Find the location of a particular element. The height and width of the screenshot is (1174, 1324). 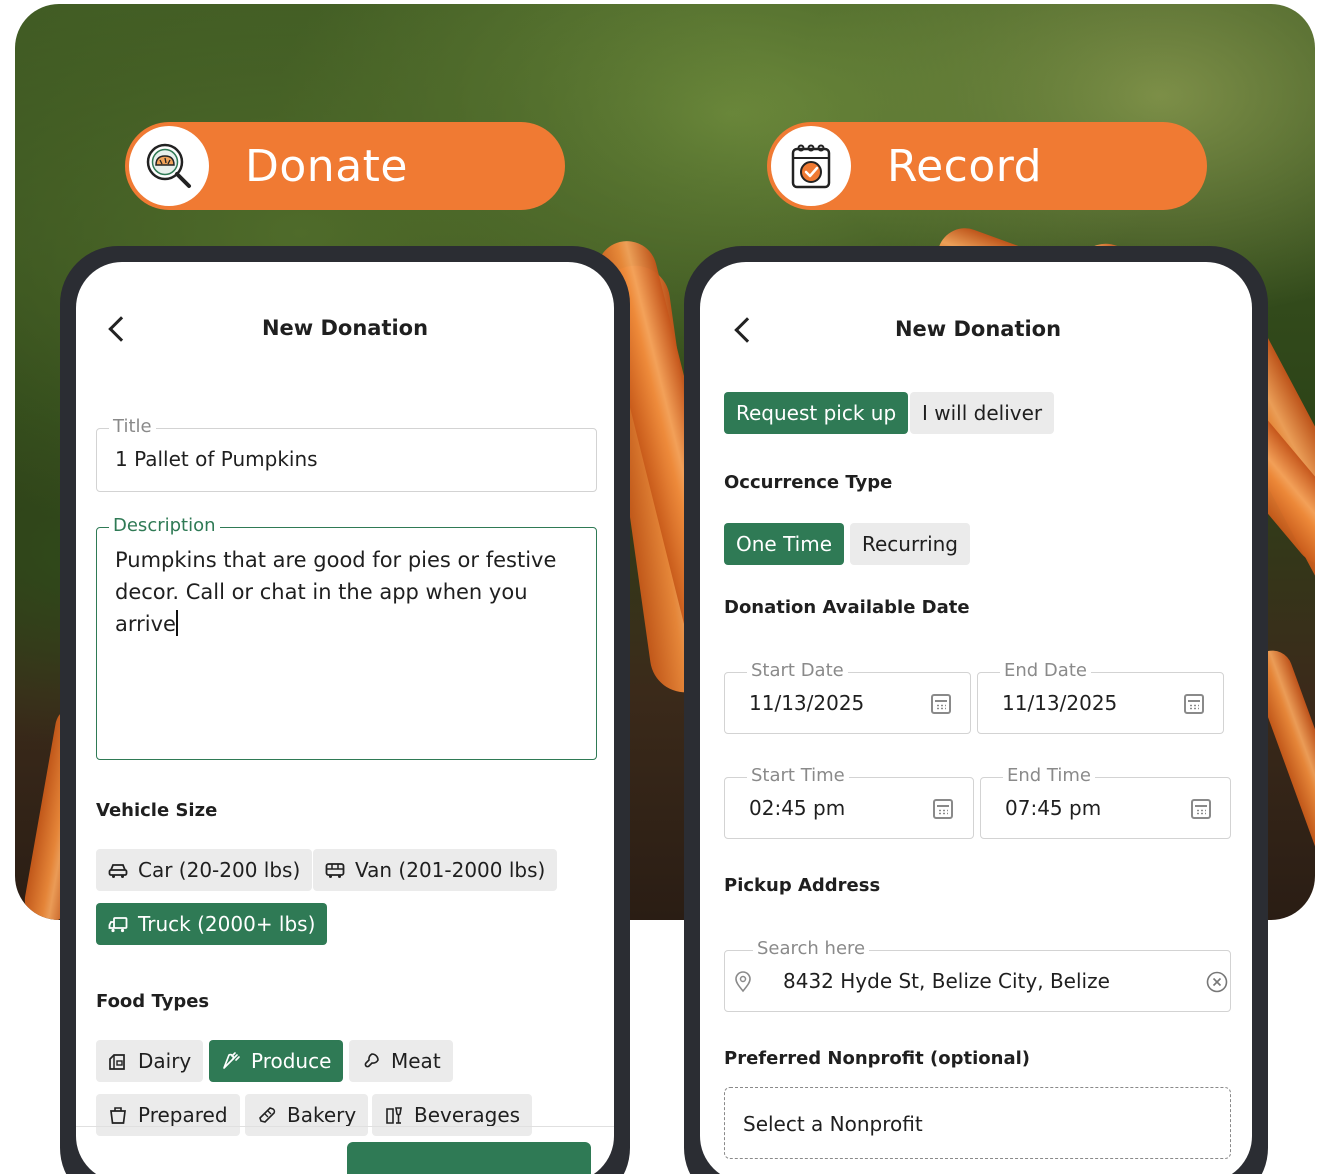

record-banner: Record is located at coordinates (987, 166).